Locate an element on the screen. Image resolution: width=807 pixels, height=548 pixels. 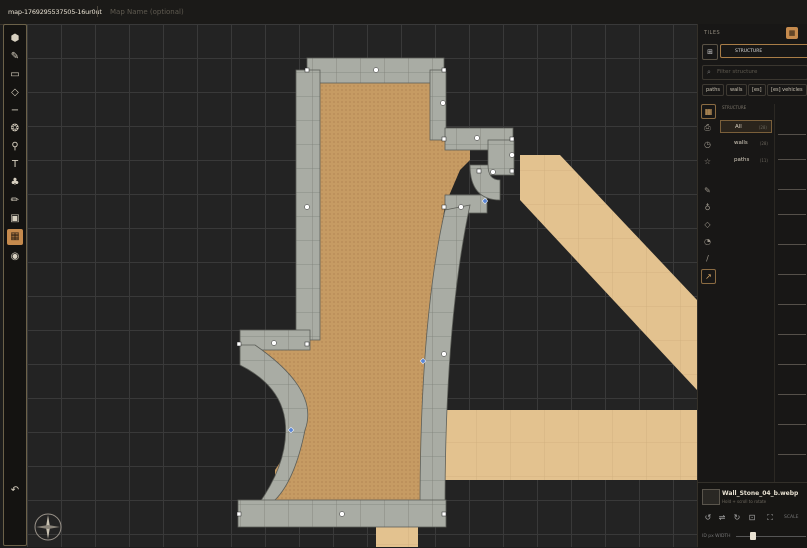
category-chips: paths walls [es] [es] vehicles is located at coordinates (754, 90).